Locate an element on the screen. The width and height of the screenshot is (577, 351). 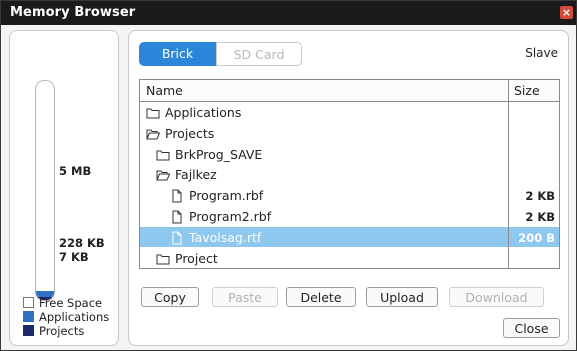
row-name: Program.rbf is located at coordinates (226, 196).